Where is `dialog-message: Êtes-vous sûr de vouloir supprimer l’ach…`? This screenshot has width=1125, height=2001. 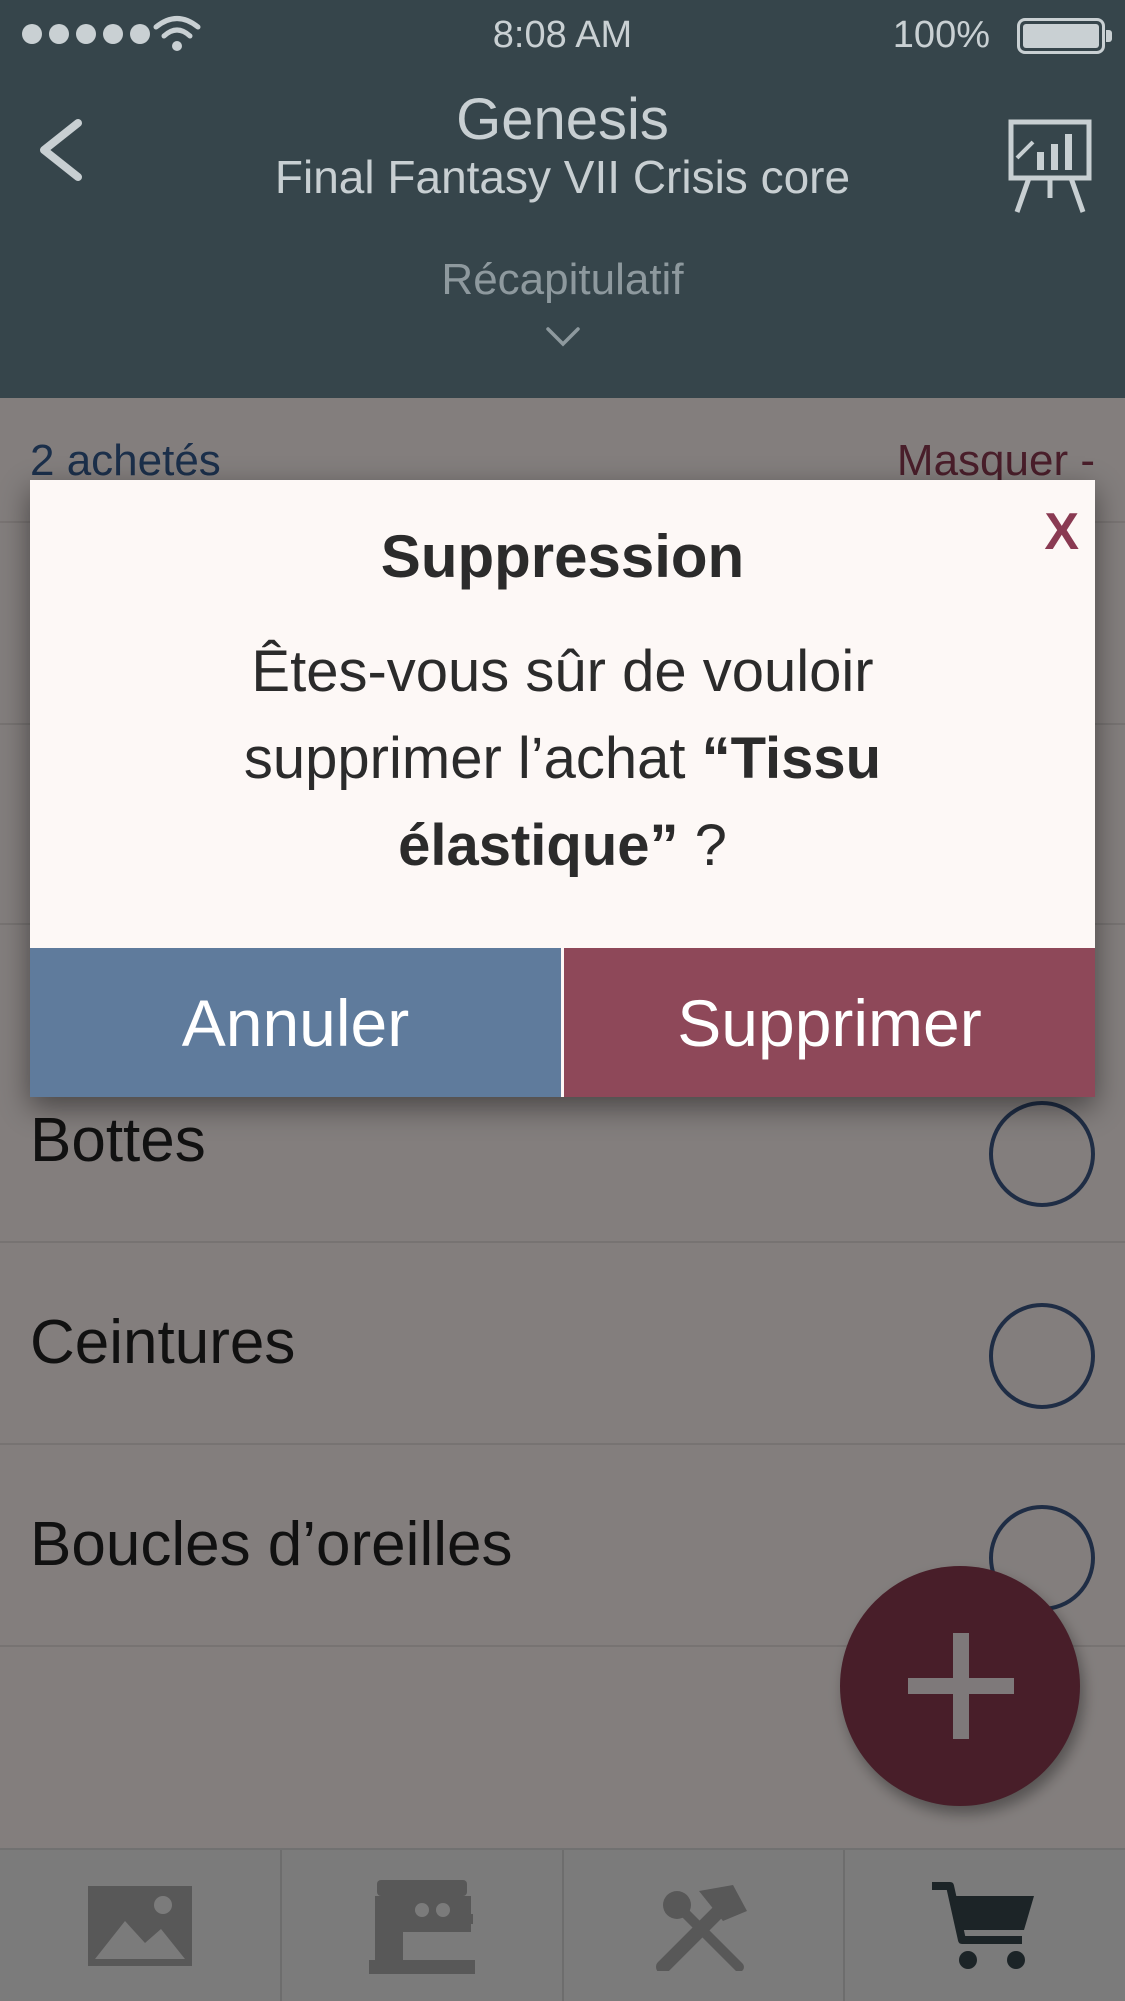 dialog-message: Êtes-vous sûr de vouloir supprimer l’ach… is located at coordinates (562, 758).